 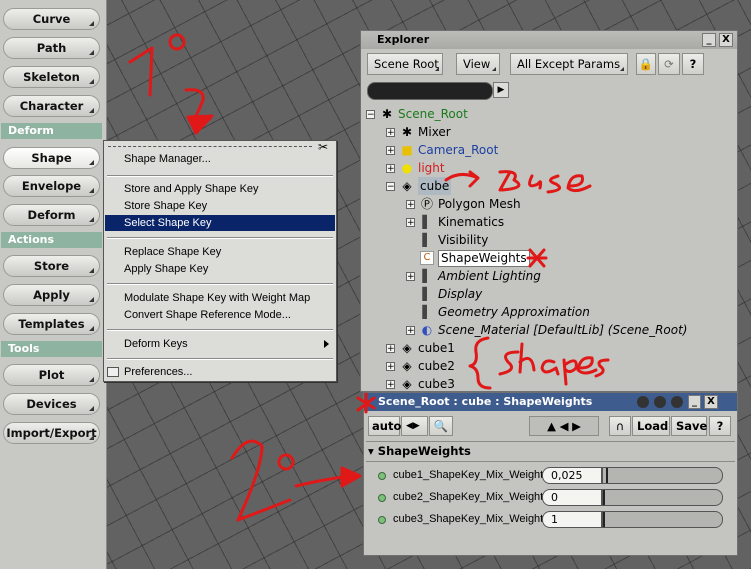 I want to click on menu-item-store-and-apply-shape-key: Store and Apply Shape Key, so click(x=220, y=189).